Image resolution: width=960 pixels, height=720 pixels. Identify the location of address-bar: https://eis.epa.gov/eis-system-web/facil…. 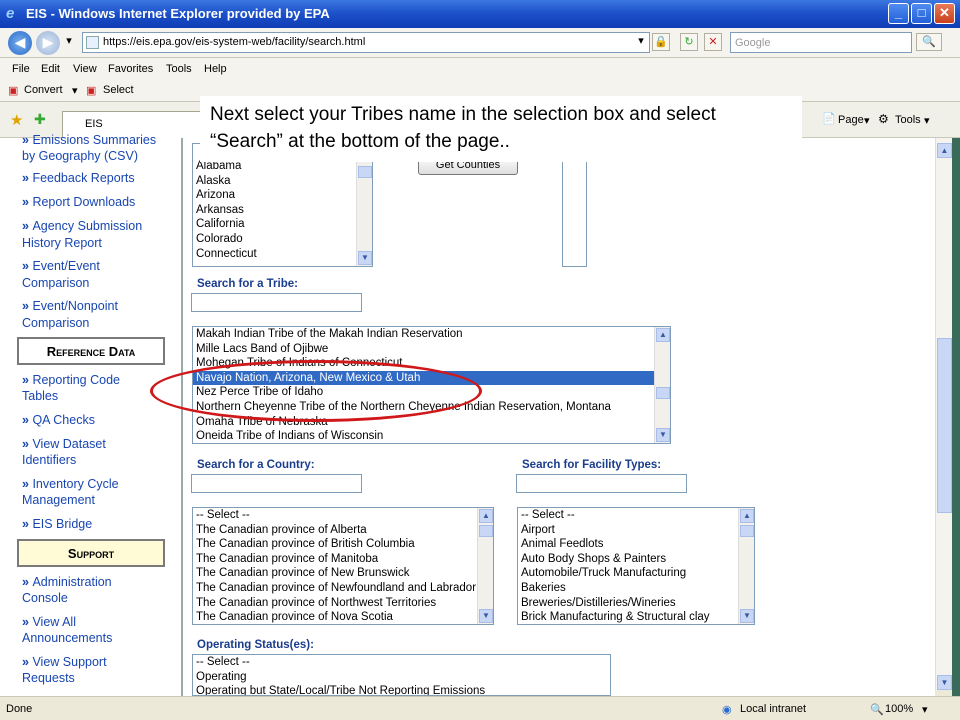
(366, 42).